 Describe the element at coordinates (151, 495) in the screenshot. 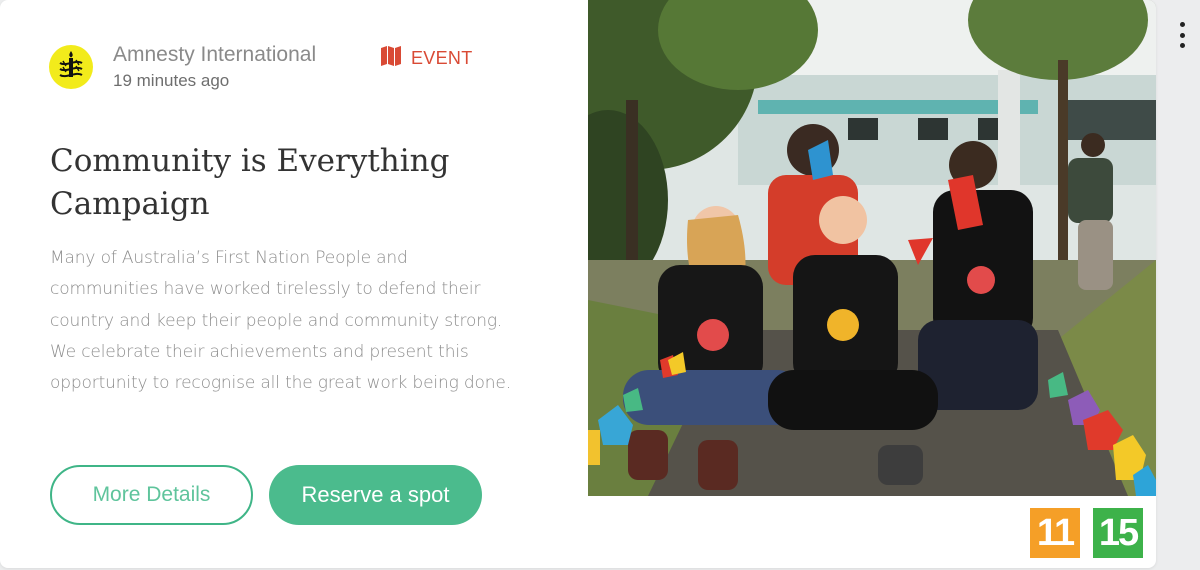

I see `more-details-button: More Details` at that location.